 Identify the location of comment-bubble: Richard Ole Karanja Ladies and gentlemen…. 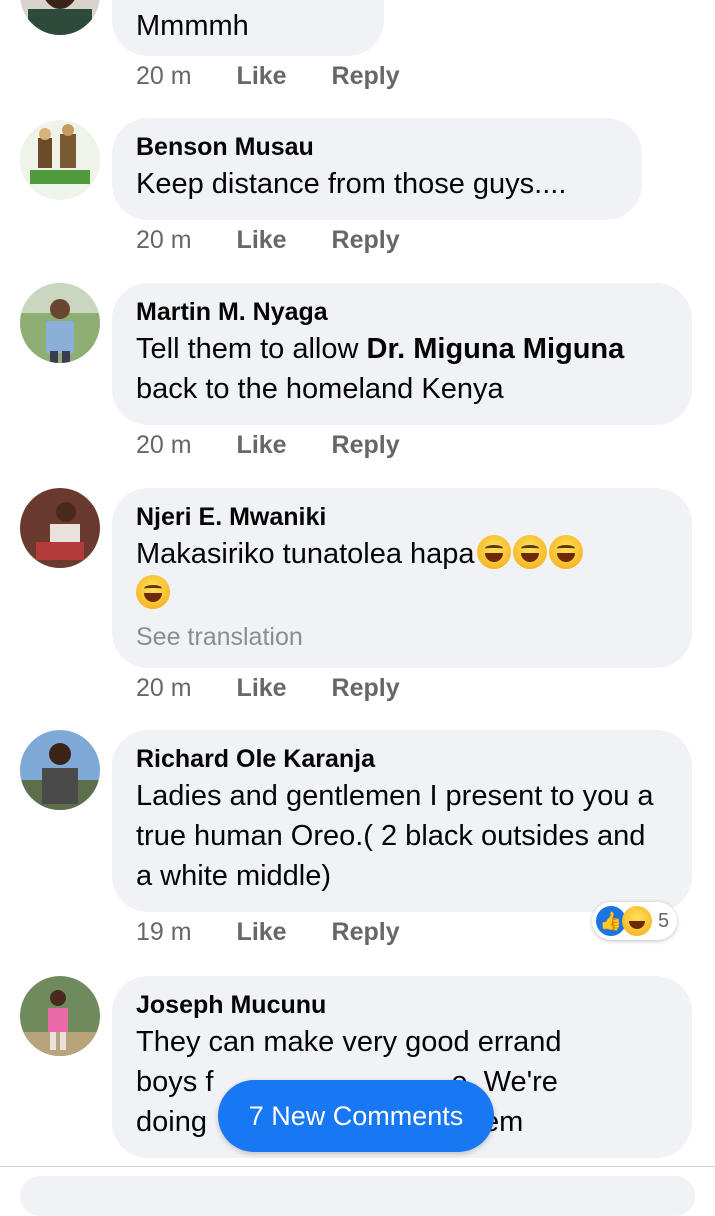
(402, 821).